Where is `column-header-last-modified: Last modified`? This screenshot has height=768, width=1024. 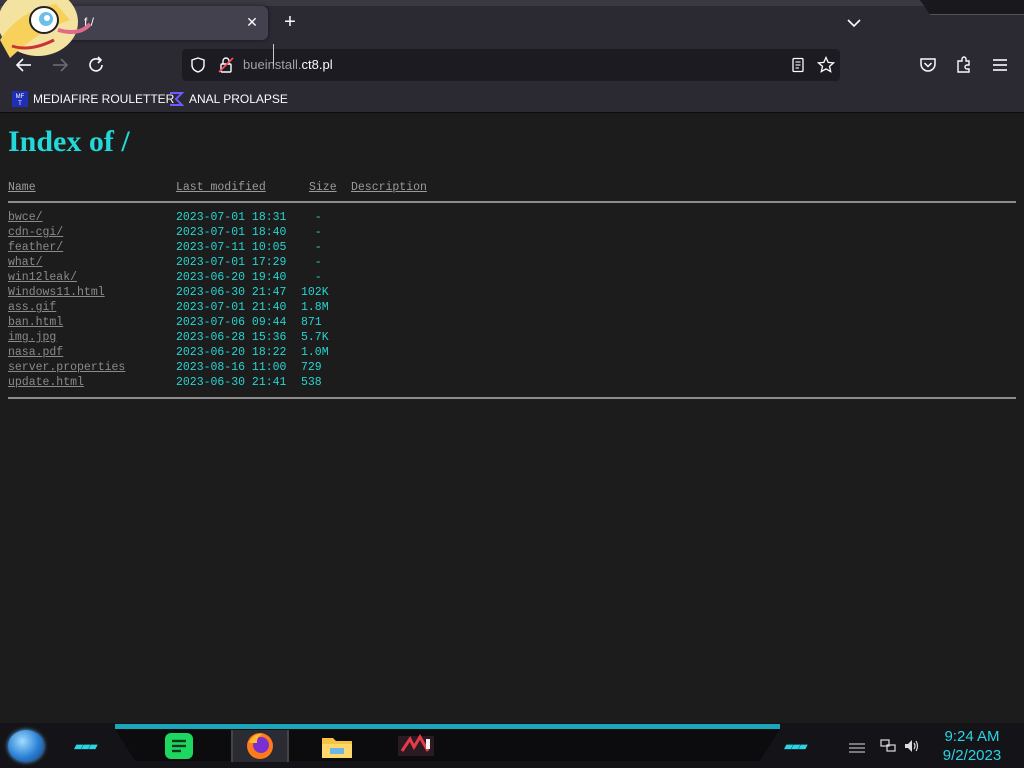
column-header-last-modified: Last modified is located at coordinates (221, 187).